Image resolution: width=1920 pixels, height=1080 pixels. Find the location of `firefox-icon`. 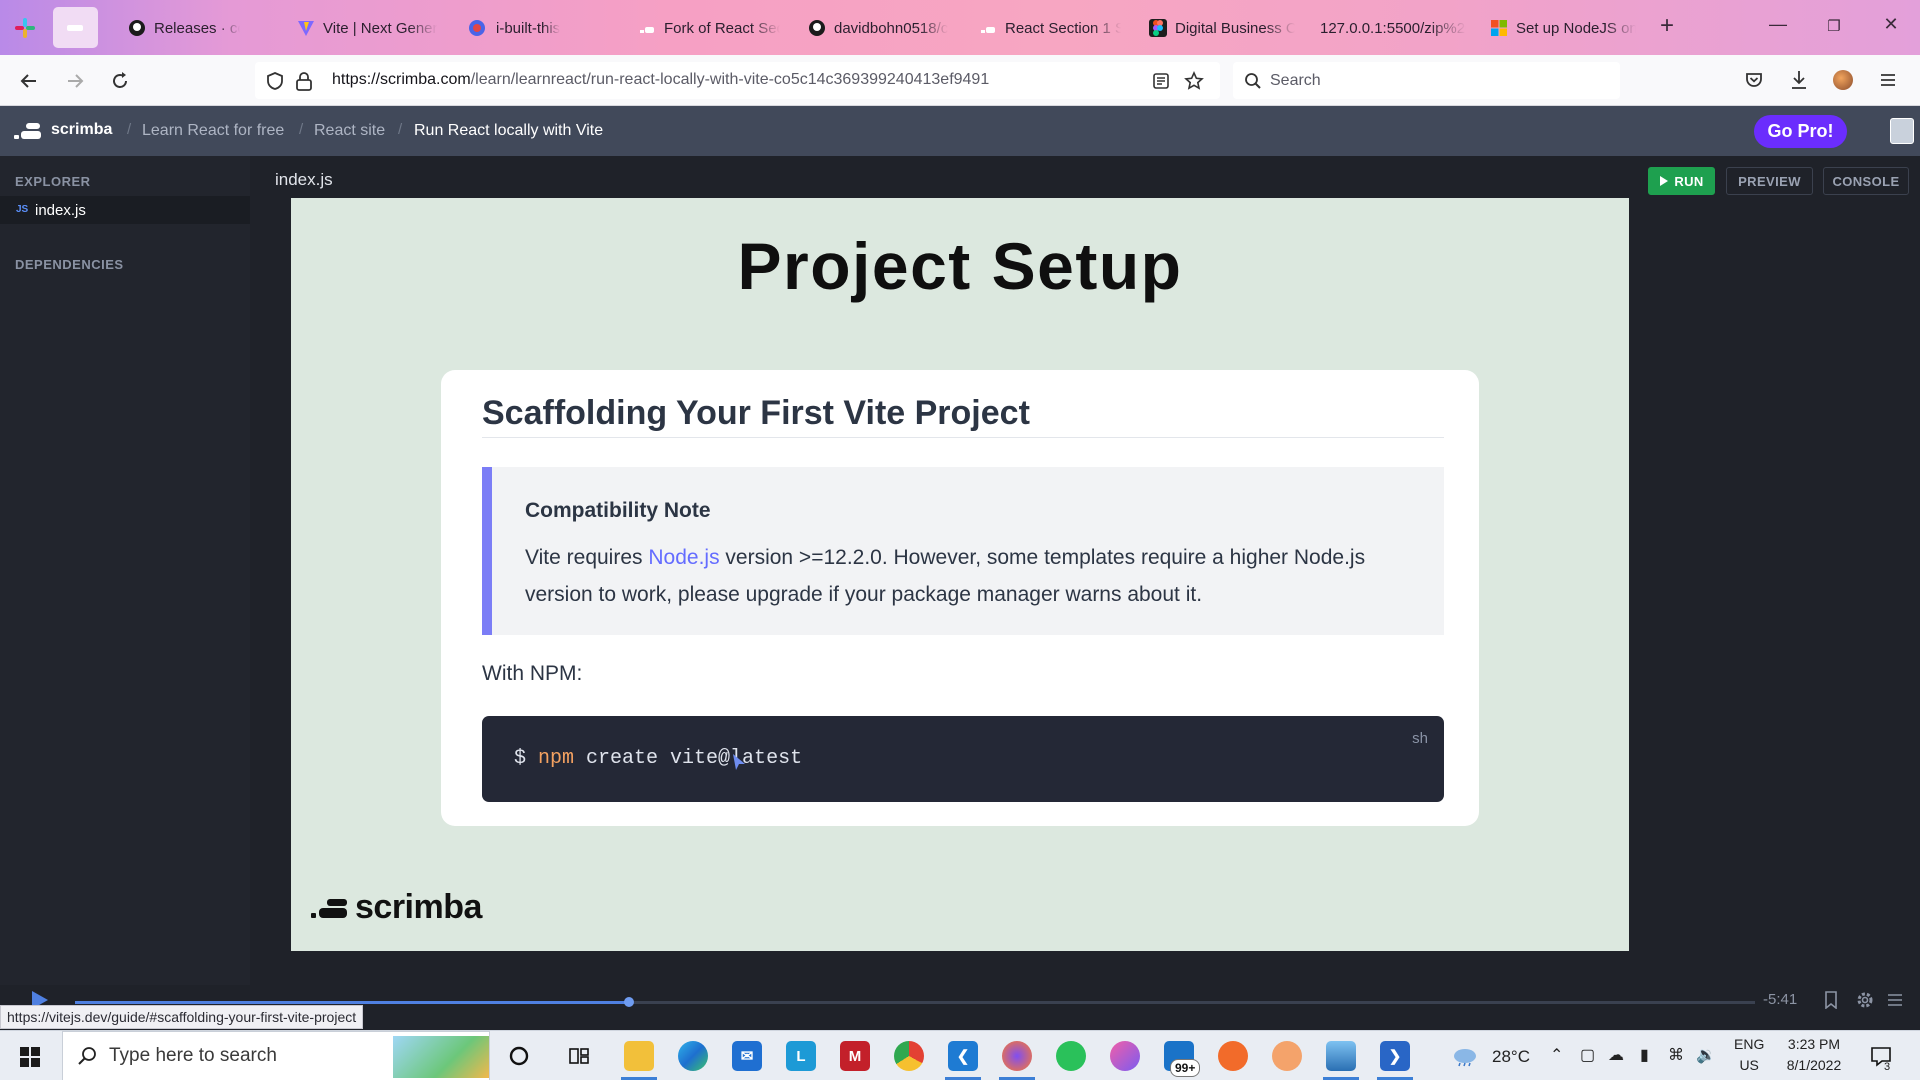

firefox-icon is located at coordinates (1017, 1056).